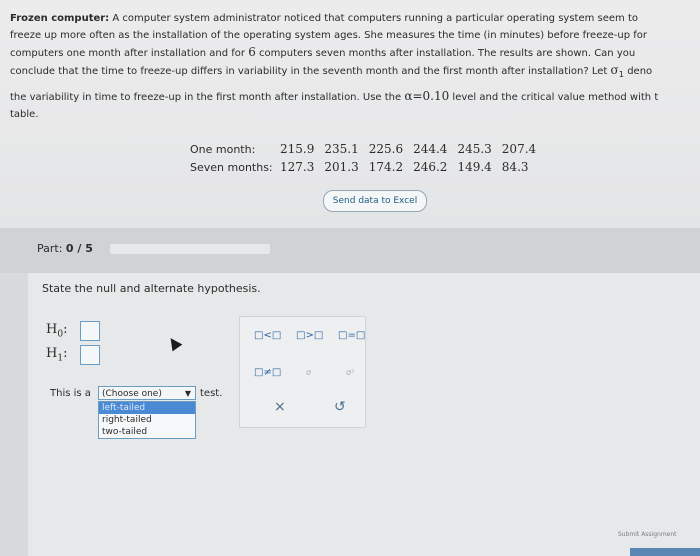  What do you see at coordinates (211, 393) in the screenshot?
I see `test-suffix-text: test.` at bounding box center [211, 393].